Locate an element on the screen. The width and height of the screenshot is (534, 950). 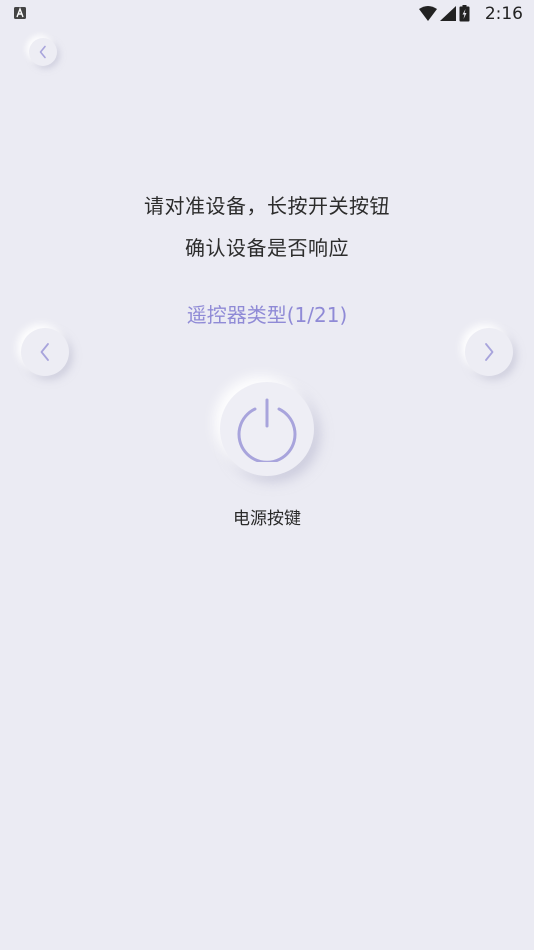
chevron-right-icon is located at coordinates (489, 352).